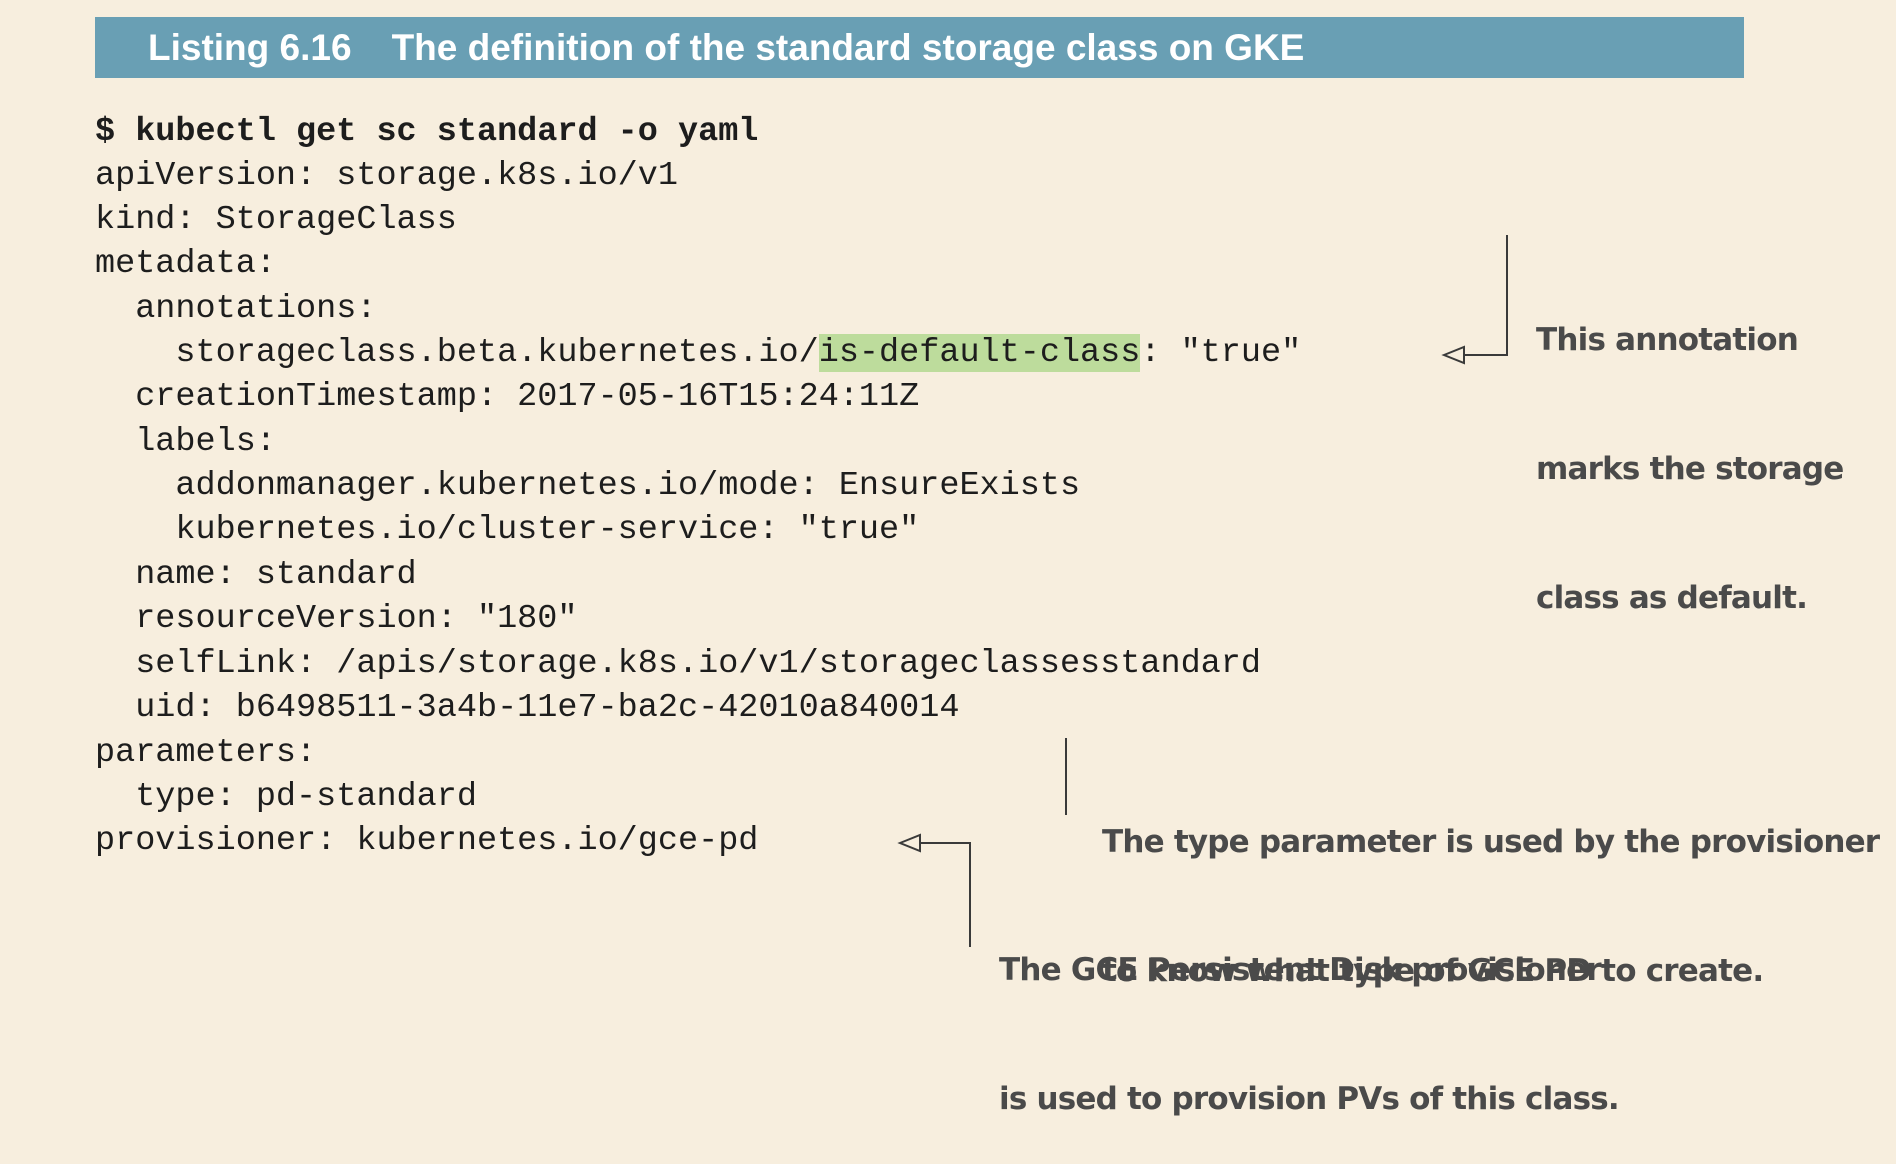  I want to click on annotation-line: is used to provision PVs of this class., so click(1309, 1099).